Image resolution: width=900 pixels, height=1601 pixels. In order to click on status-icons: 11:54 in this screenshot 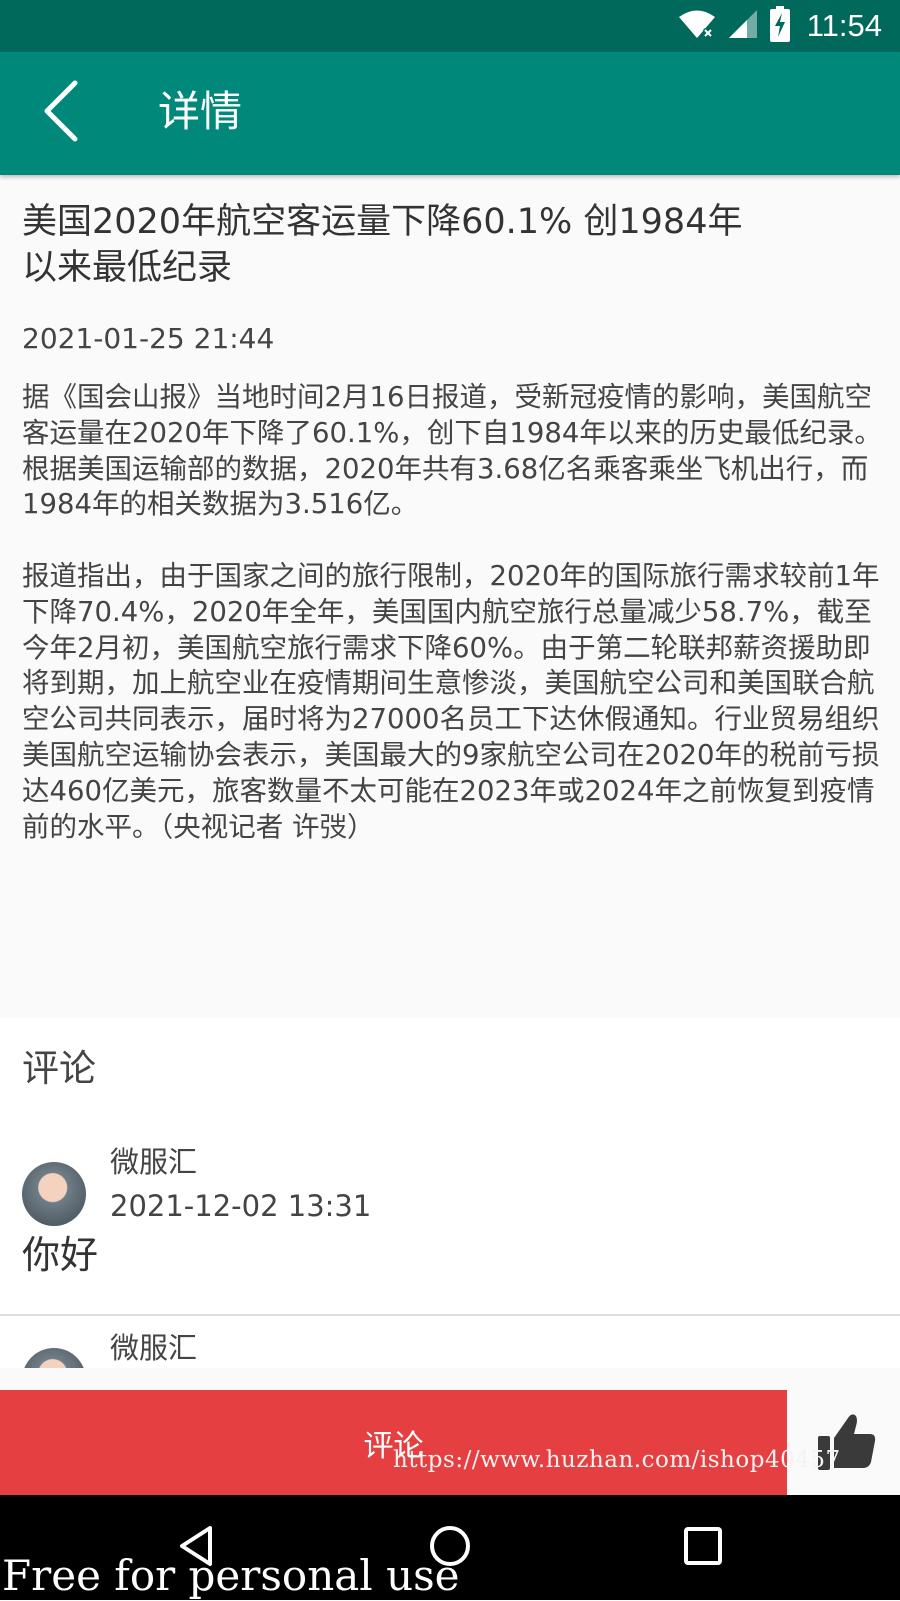, I will do `click(779, 26)`.